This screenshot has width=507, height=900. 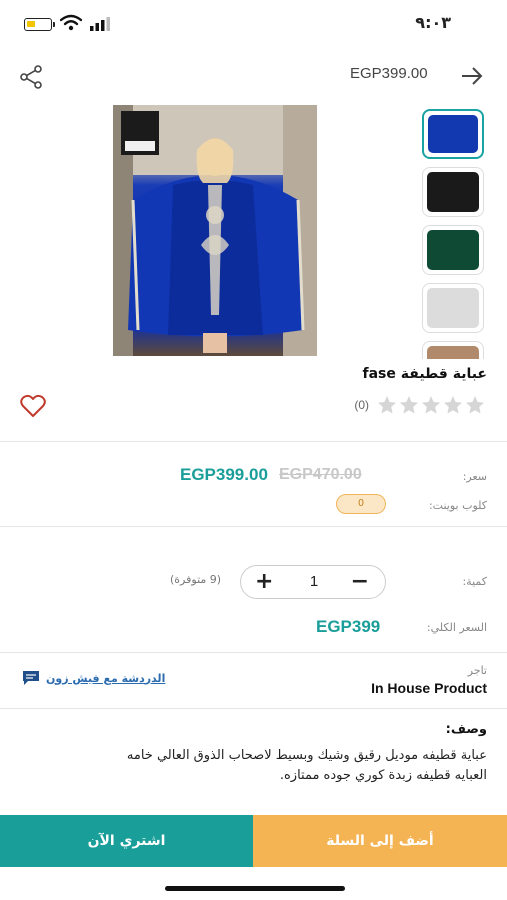 What do you see at coordinates (71, 22) in the screenshot?
I see `wifi-icon` at bounding box center [71, 22].